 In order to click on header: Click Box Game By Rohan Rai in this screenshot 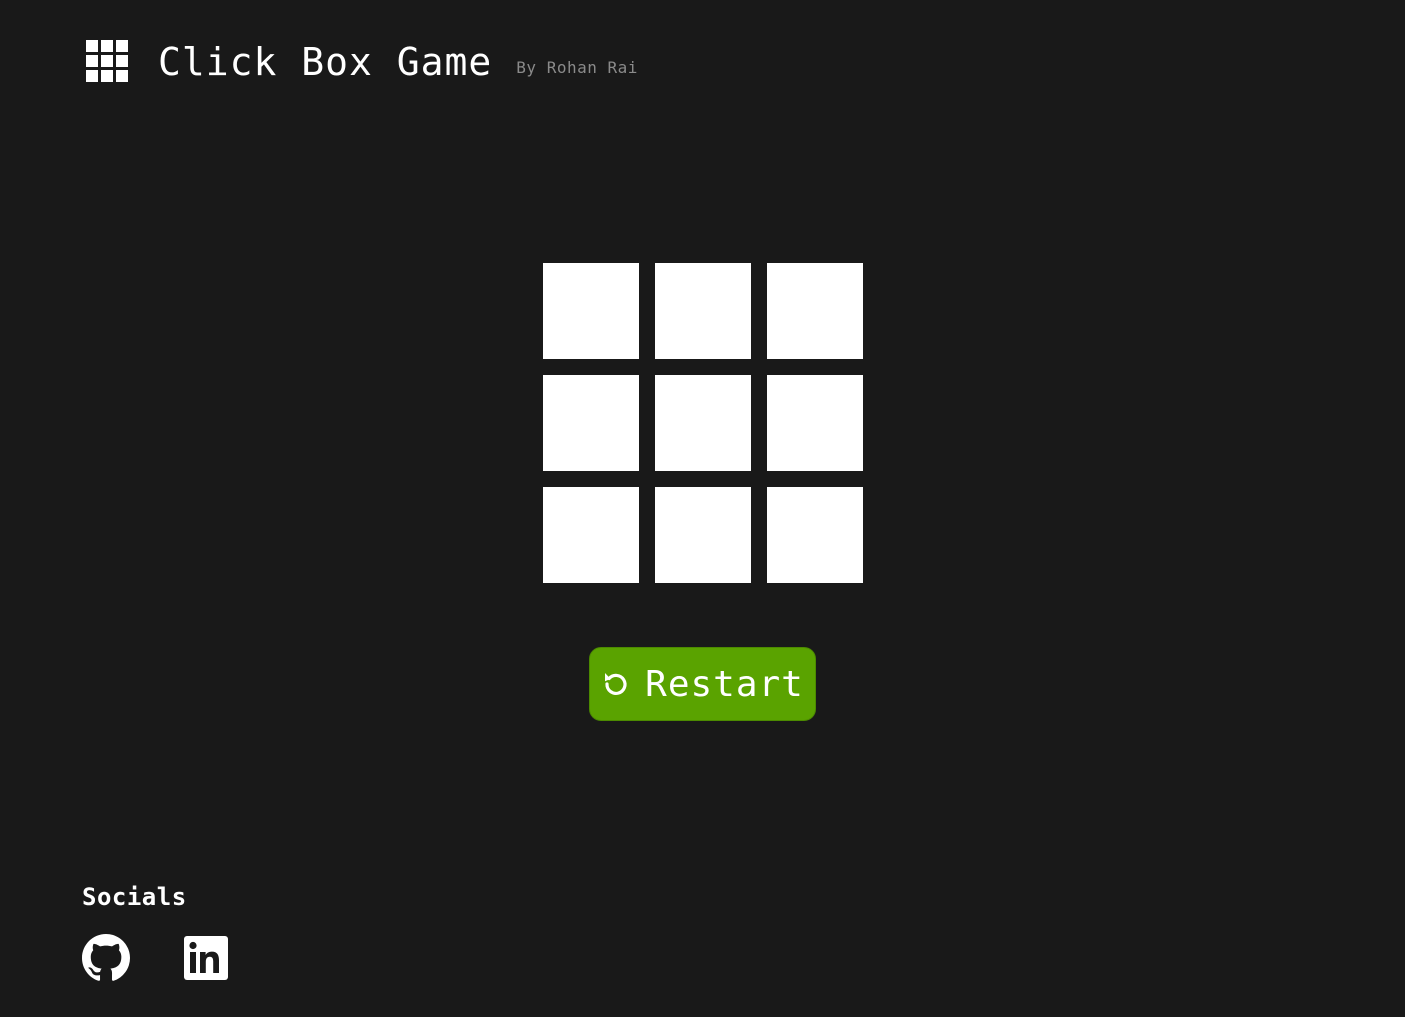, I will do `click(362, 62)`.